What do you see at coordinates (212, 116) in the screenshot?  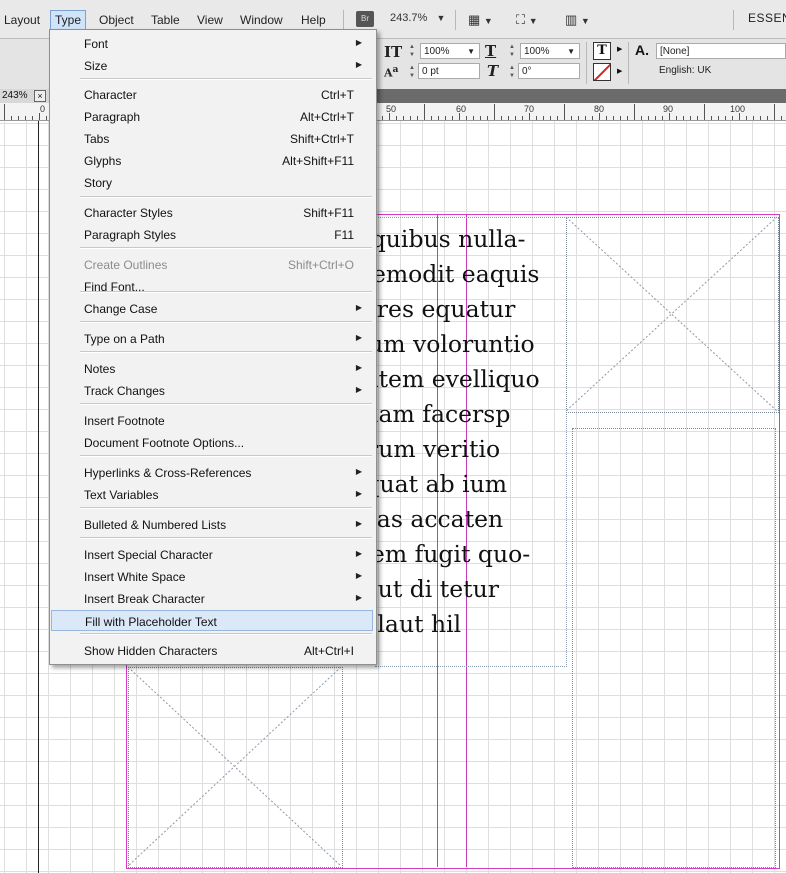 I see `menu-item-paragraph: Paragraph Alt+Ctrl+T` at bounding box center [212, 116].